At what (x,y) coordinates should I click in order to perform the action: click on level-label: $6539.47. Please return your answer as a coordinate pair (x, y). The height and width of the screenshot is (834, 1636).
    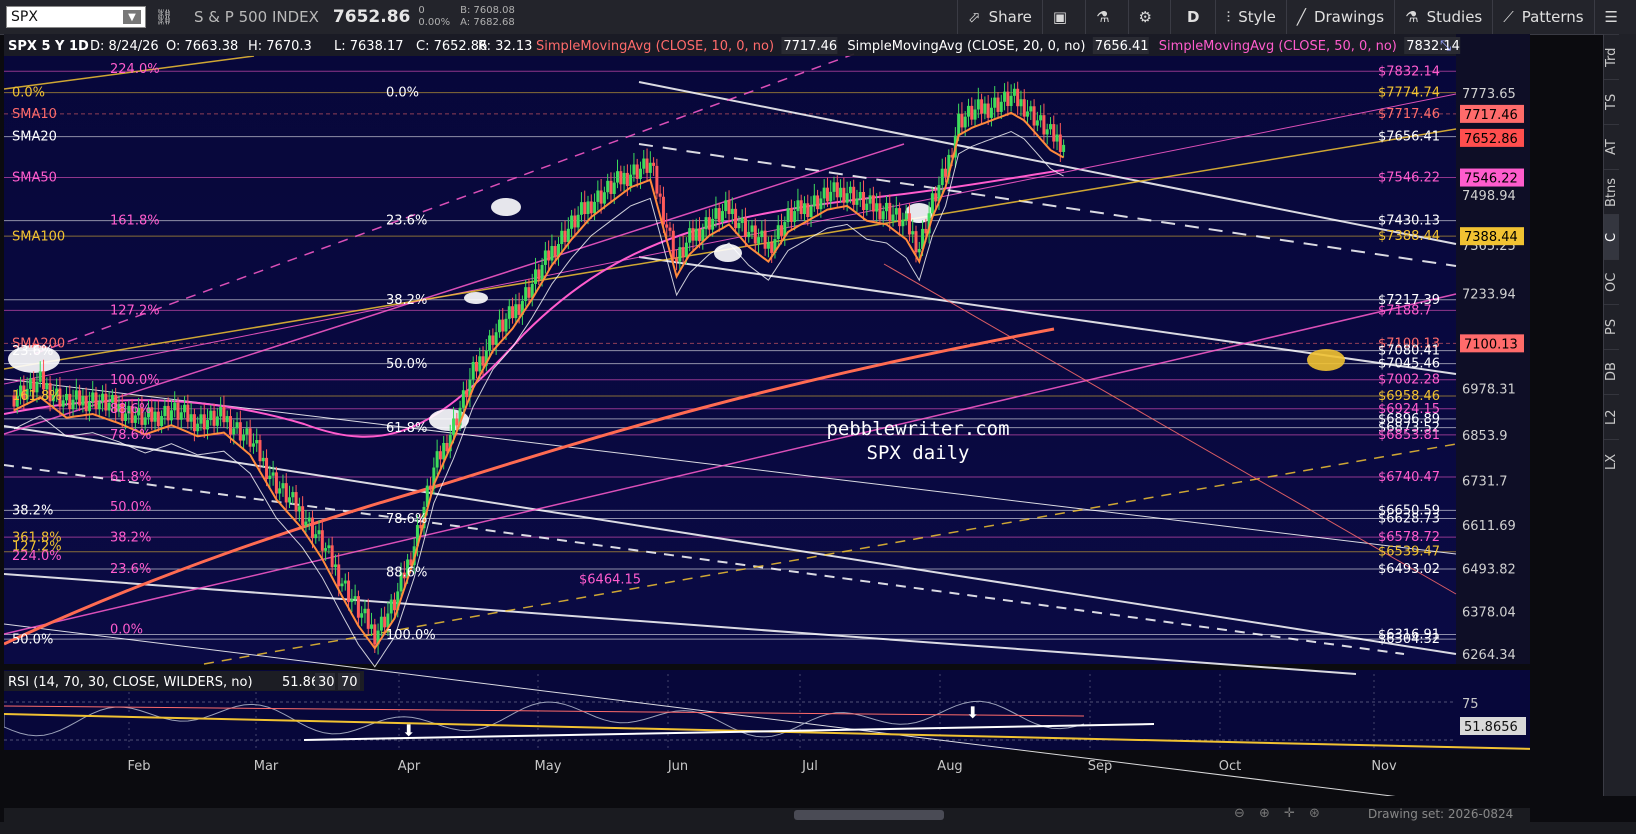
    Looking at the image, I should click on (1409, 552).